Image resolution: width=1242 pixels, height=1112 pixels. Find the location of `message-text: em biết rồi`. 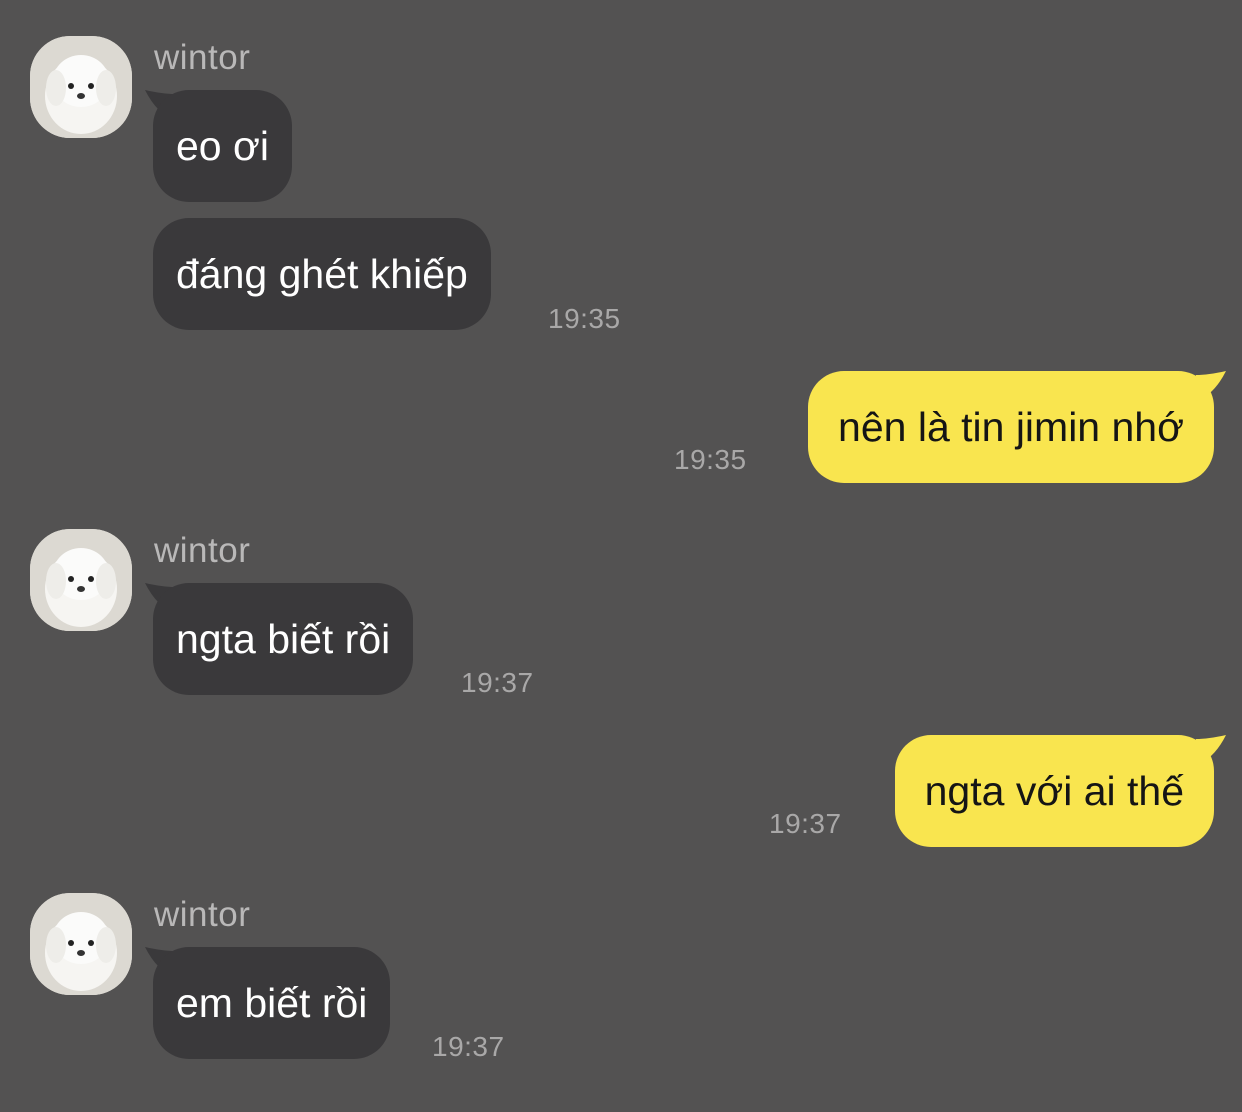

message-text: em biết rồi is located at coordinates (272, 1003).